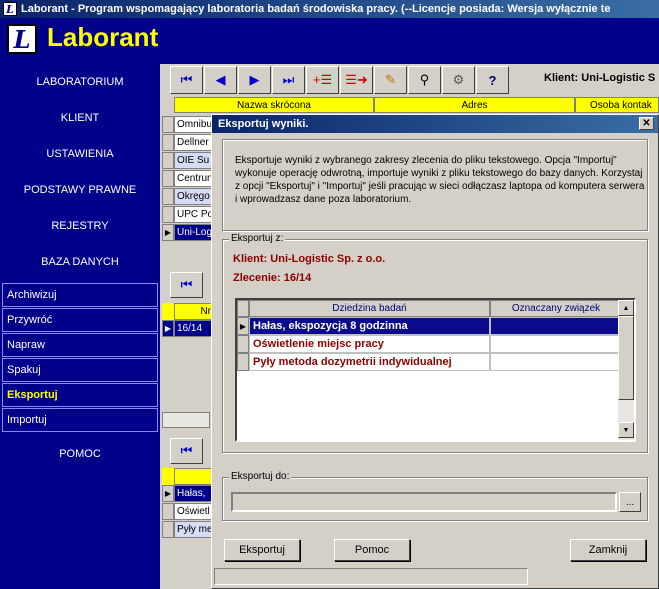 Image resolution: width=659 pixels, height=589 pixels. Describe the element at coordinates (329, 41) in the screenshot. I see `app-header: L Laborant` at that location.